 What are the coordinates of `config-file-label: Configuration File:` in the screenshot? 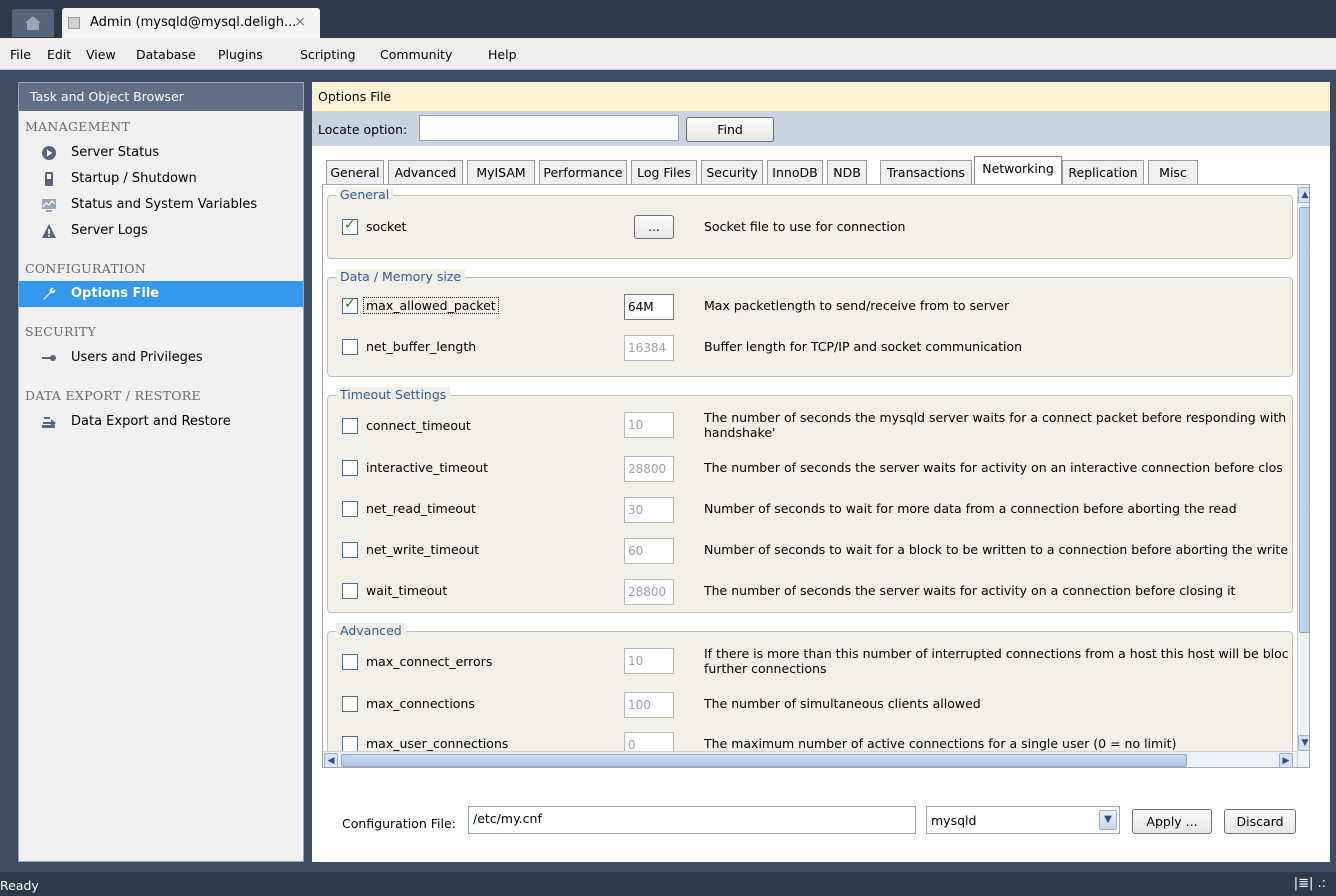 It's located at (399, 823).